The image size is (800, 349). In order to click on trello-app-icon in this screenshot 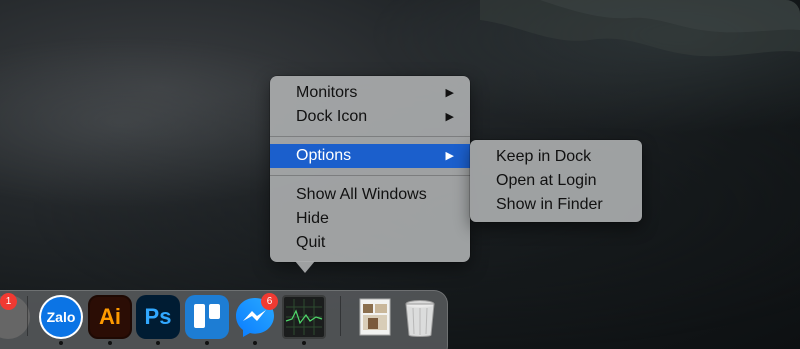, I will do `click(207, 317)`.